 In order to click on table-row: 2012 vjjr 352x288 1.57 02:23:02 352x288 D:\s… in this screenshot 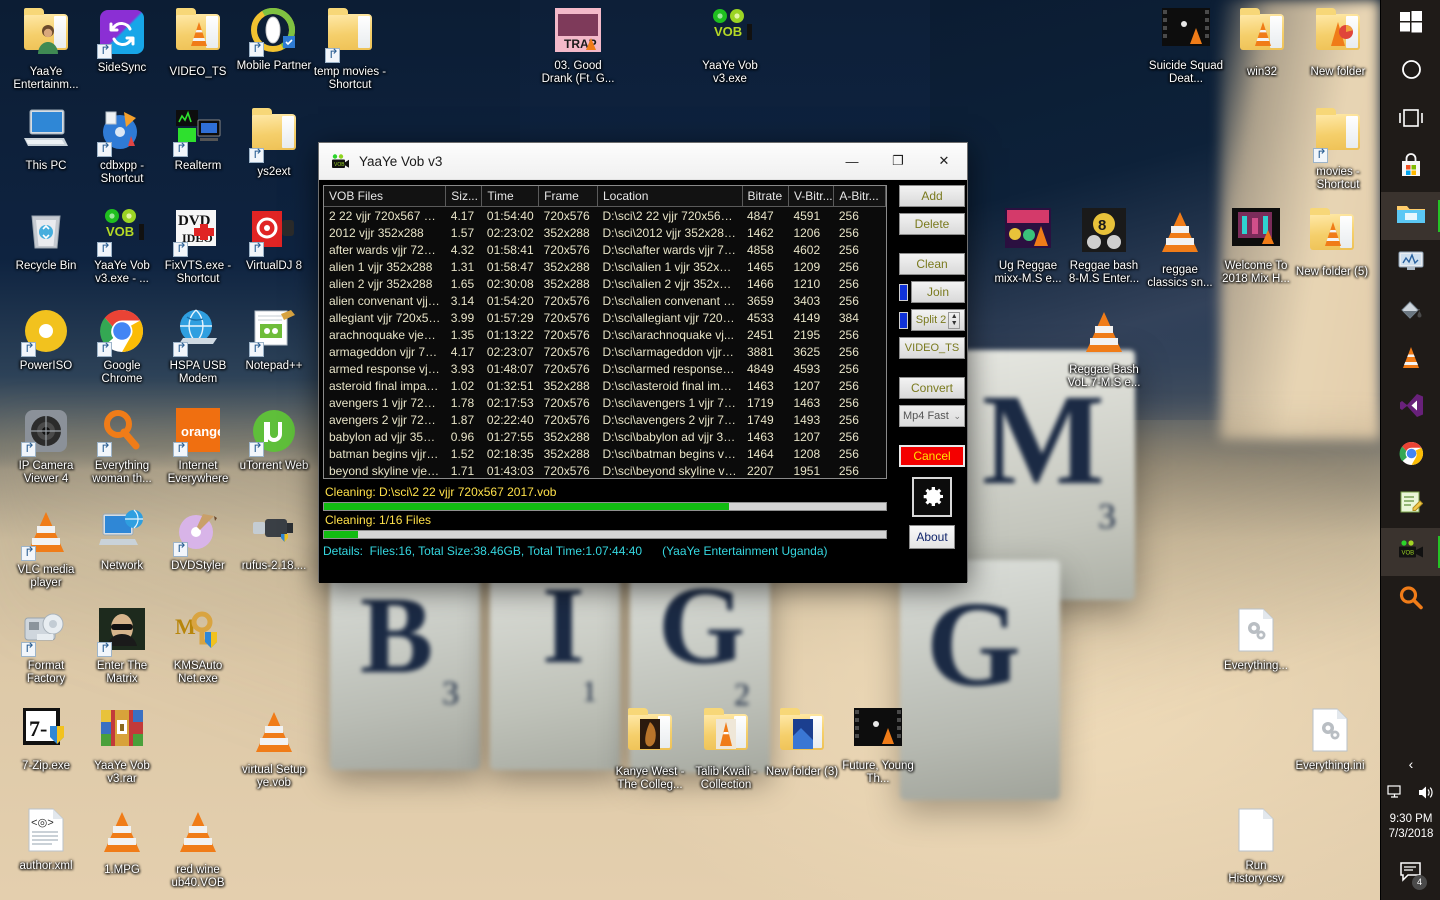, I will do `click(605, 232)`.